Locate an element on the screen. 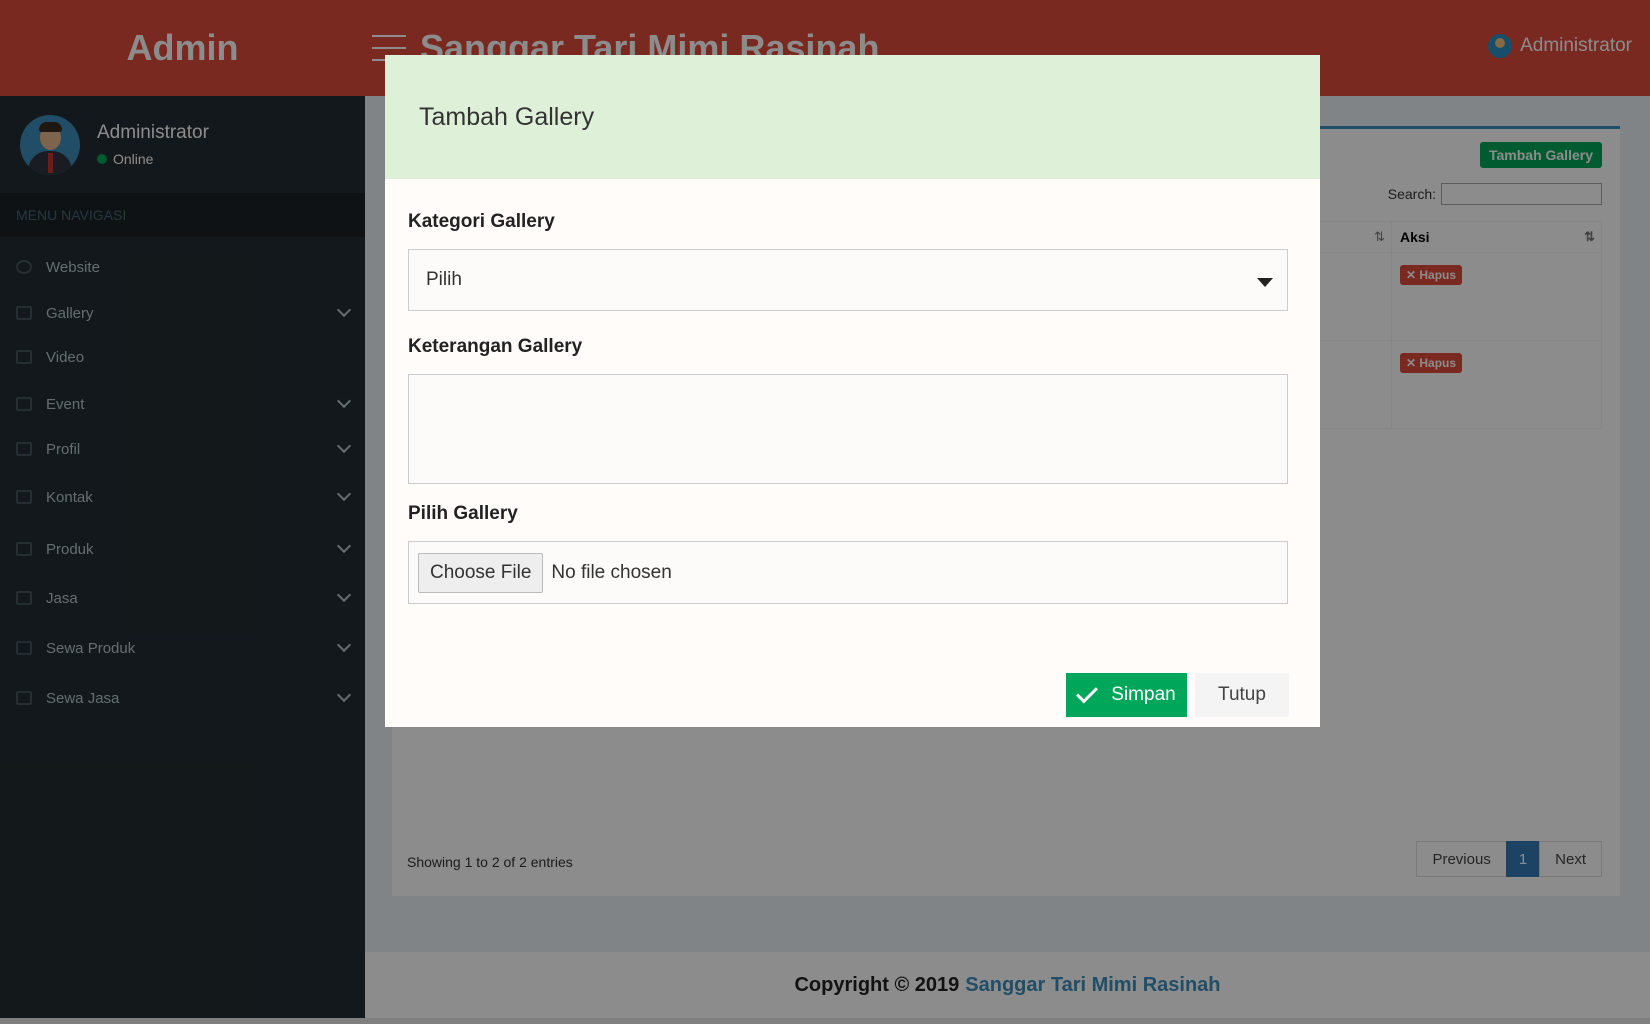  kategori-select: Pilih is located at coordinates (848, 280).